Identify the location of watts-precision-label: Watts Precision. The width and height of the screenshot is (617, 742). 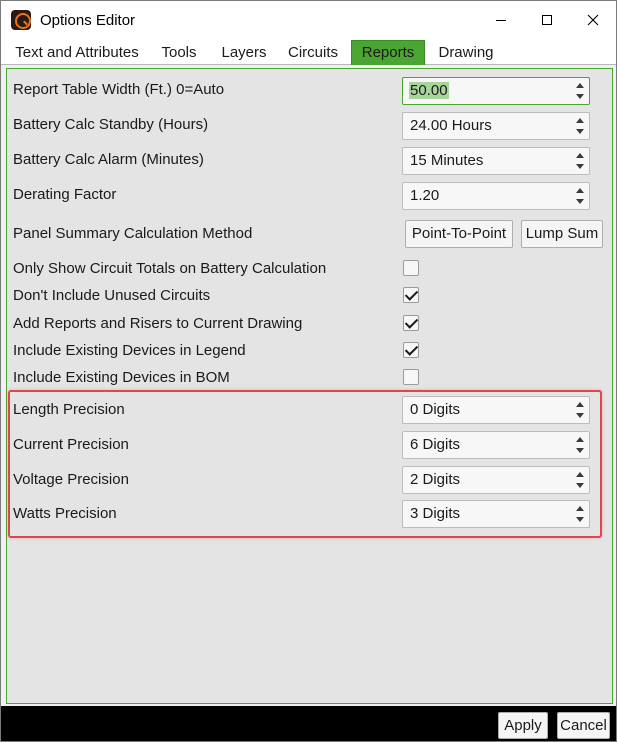
(65, 513).